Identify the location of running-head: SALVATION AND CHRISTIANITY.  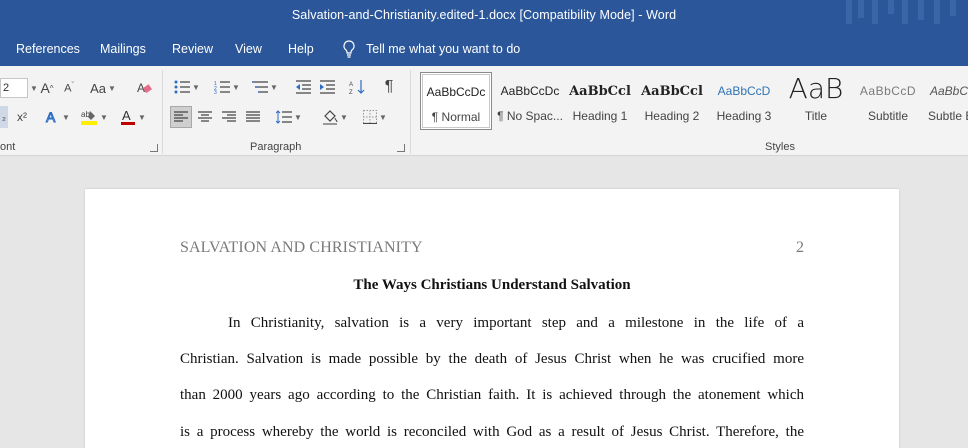
(301, 247).